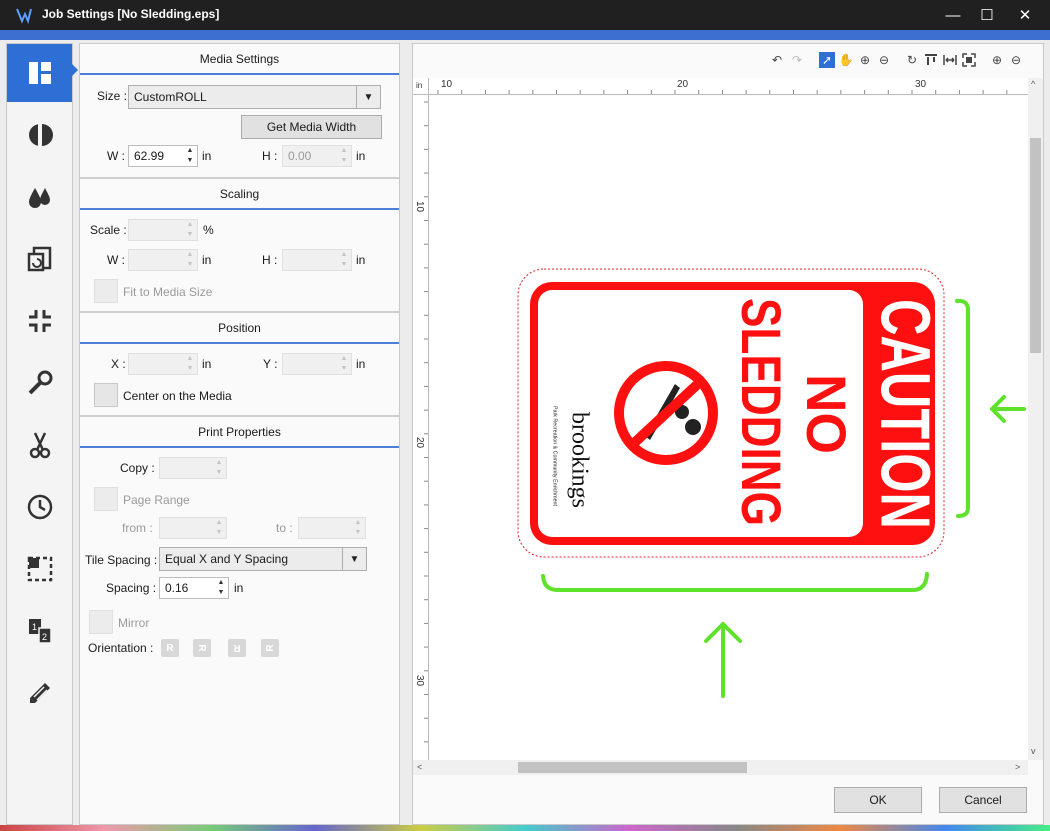 The width and height of the screenshot is (1050, 831). I want to click on scroll-down-icon: v, so click(1033, 751).